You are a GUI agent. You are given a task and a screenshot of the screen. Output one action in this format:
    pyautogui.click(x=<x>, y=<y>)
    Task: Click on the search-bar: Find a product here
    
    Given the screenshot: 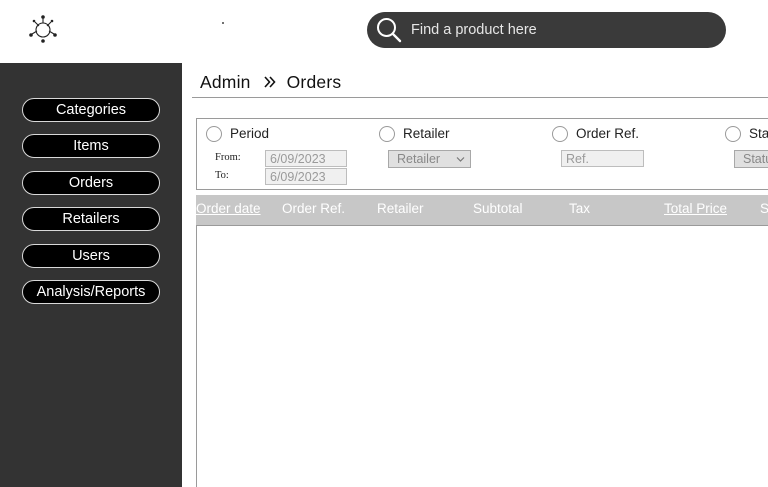 What is the action you would take?
    pyautogui.click(x=546, y=30)
    